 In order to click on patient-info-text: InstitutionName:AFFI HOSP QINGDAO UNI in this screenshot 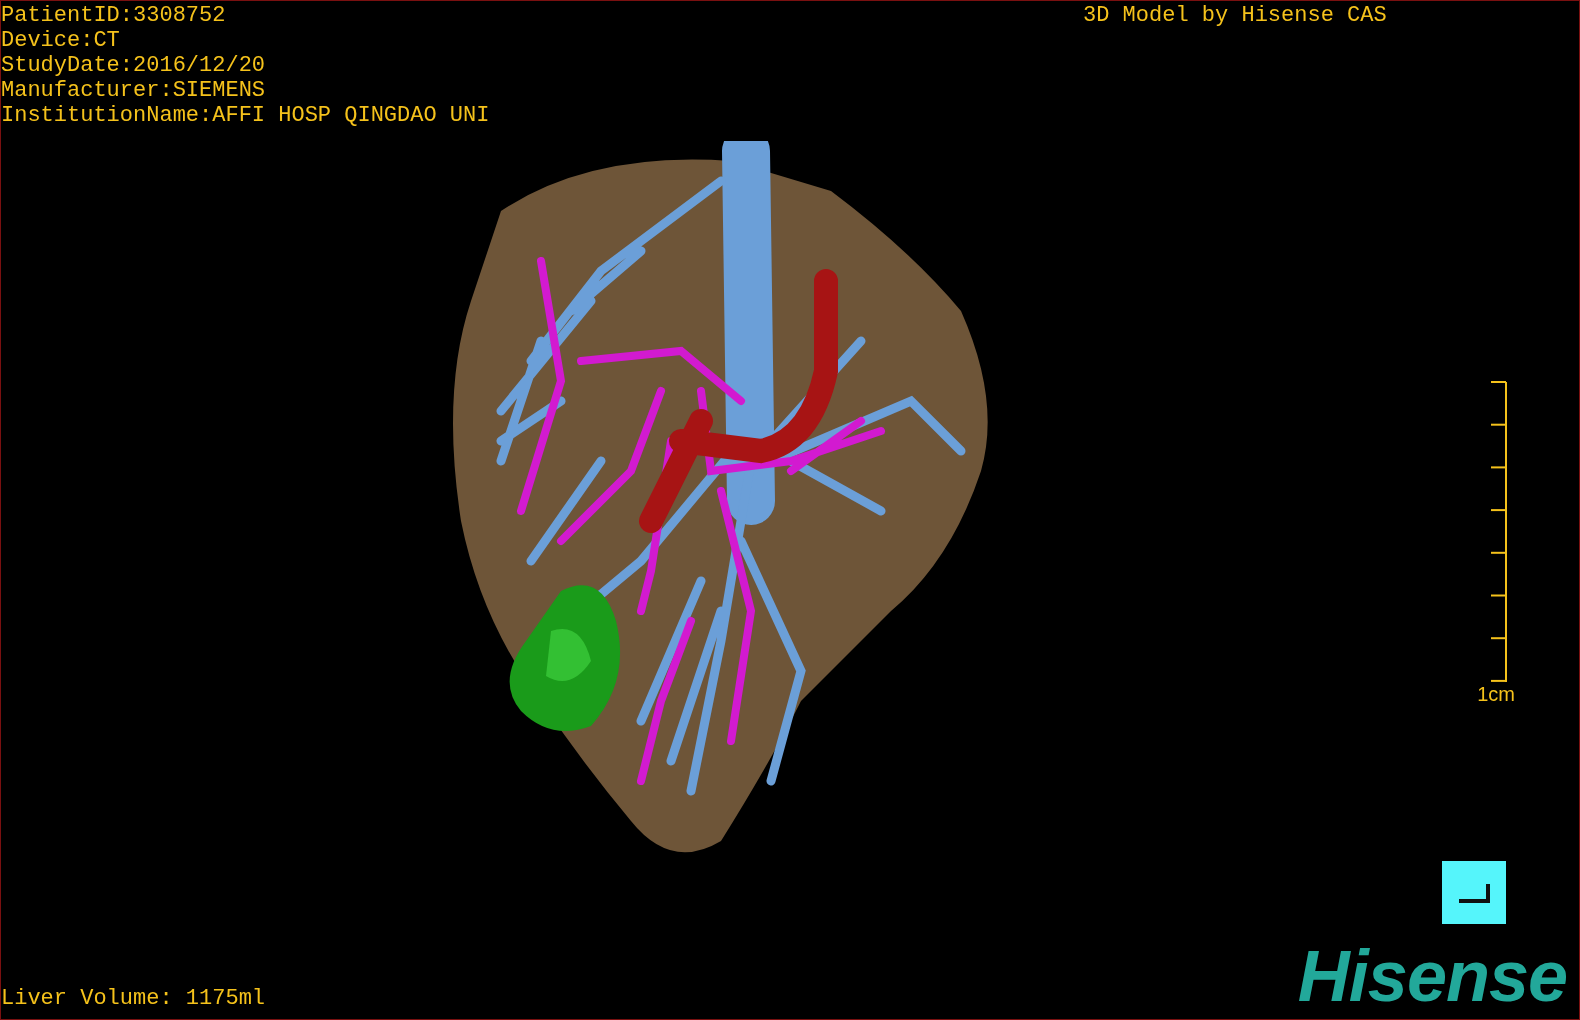, I will do `click(245, 115)`.